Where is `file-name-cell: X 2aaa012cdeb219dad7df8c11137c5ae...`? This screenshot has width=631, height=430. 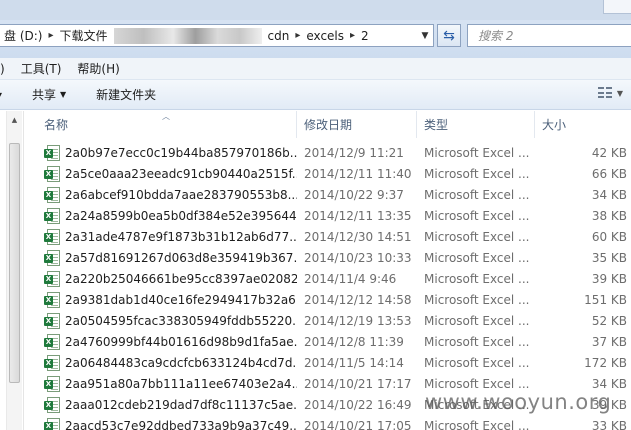 file-name-cell: X 2aaa012cdeb219dad7df8c11137c5ae... is located at coordinates (161, 404).